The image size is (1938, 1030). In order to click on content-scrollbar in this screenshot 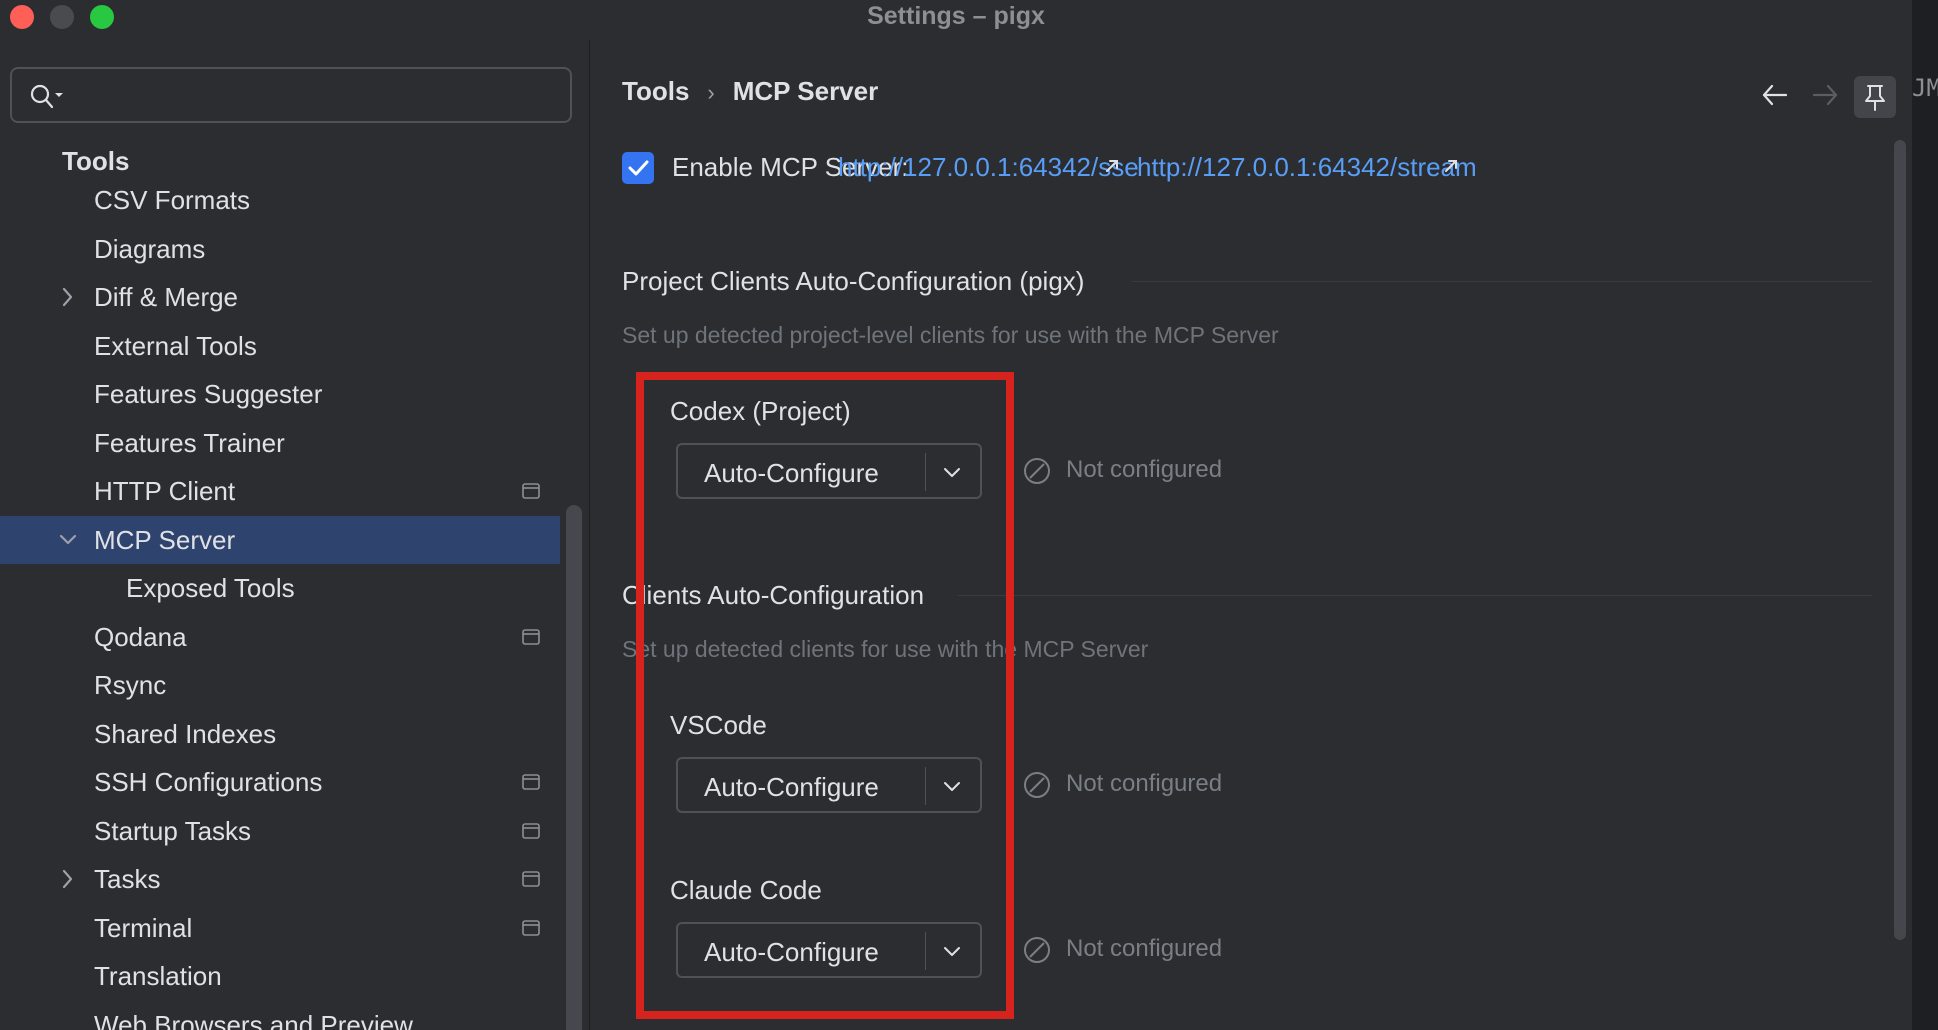, I will do `click(1900, 540)`.